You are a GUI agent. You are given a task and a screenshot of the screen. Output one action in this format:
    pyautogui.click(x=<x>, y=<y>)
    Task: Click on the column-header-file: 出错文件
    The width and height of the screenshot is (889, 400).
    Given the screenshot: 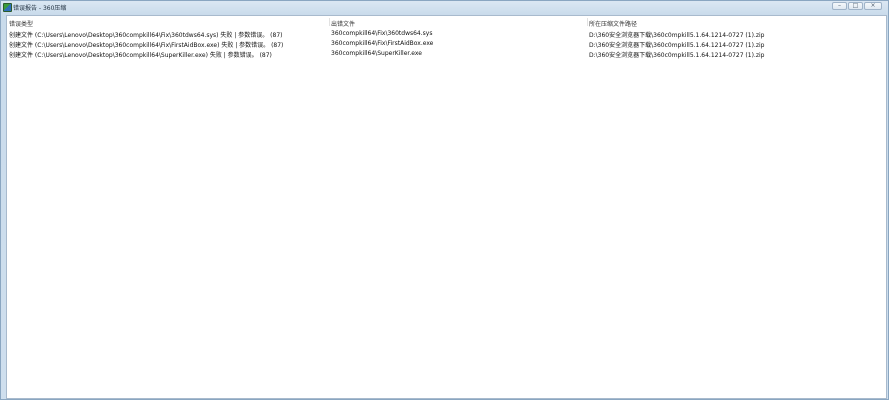 What is the action you would take?
    pyautogui.click(x=343, y=23)
    